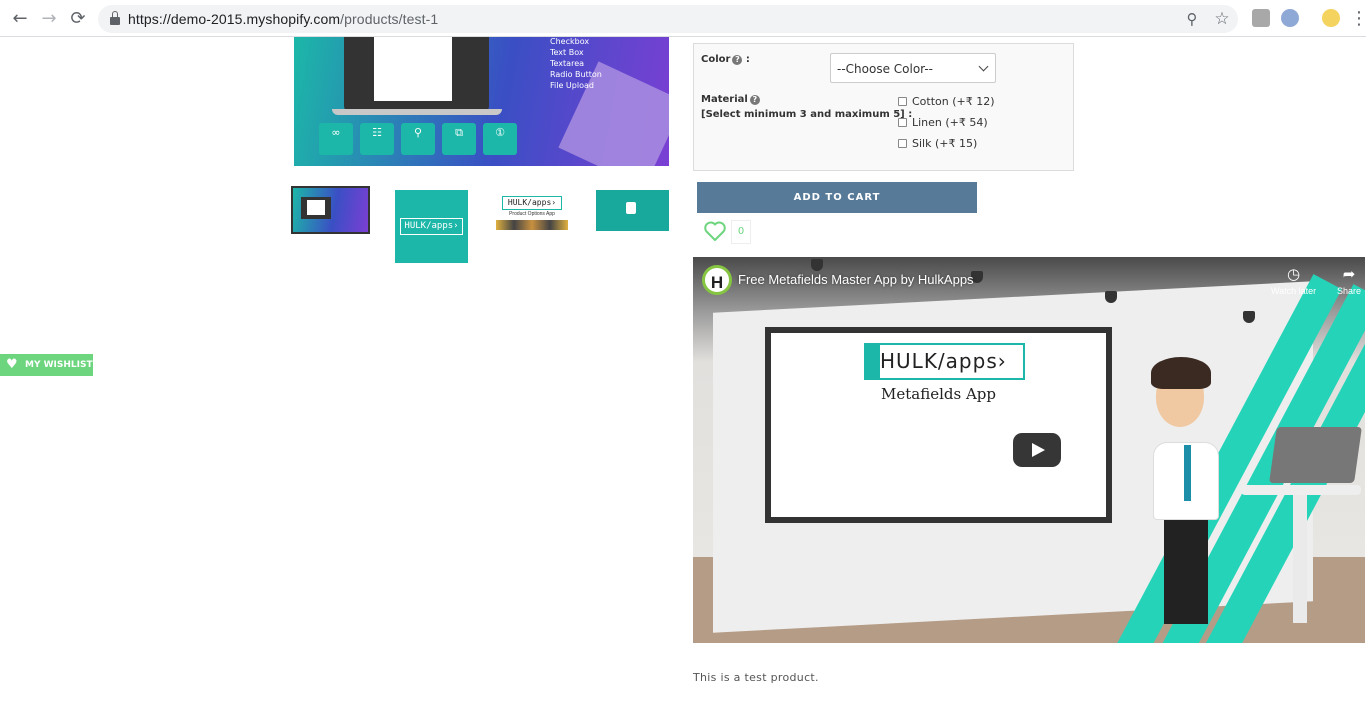 This screenshot has height=709, width=1366. I want to click on zoom-icon: ⚲, so click(1192, 19).